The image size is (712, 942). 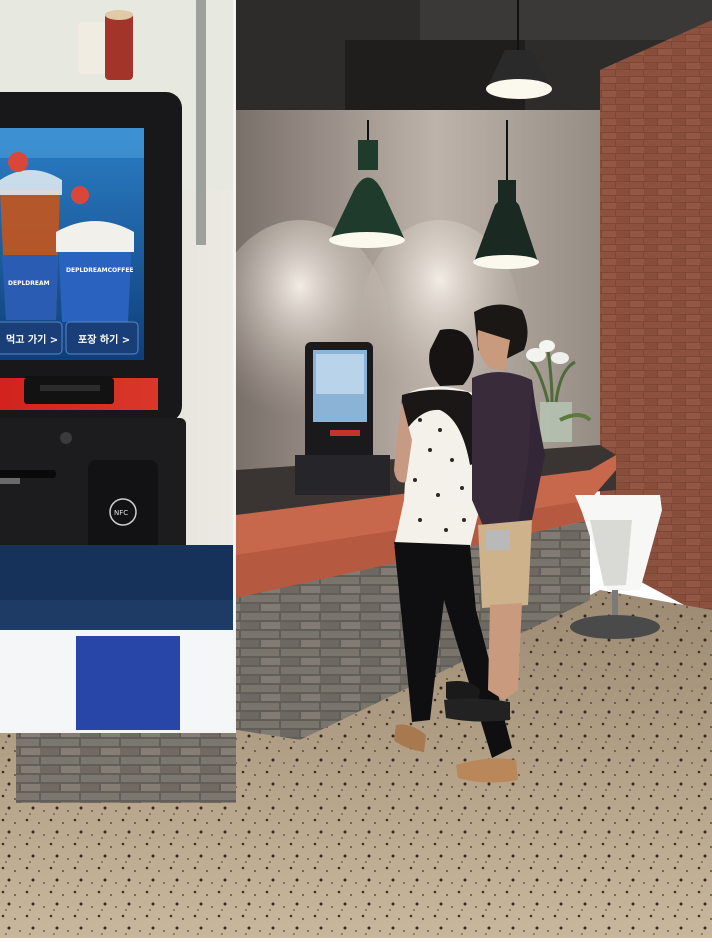 What do you see at coordinates (29, 283) in the screenshot?
I see `cup-brand-left: DEPLDREAM` at bounding box center [29, 283].